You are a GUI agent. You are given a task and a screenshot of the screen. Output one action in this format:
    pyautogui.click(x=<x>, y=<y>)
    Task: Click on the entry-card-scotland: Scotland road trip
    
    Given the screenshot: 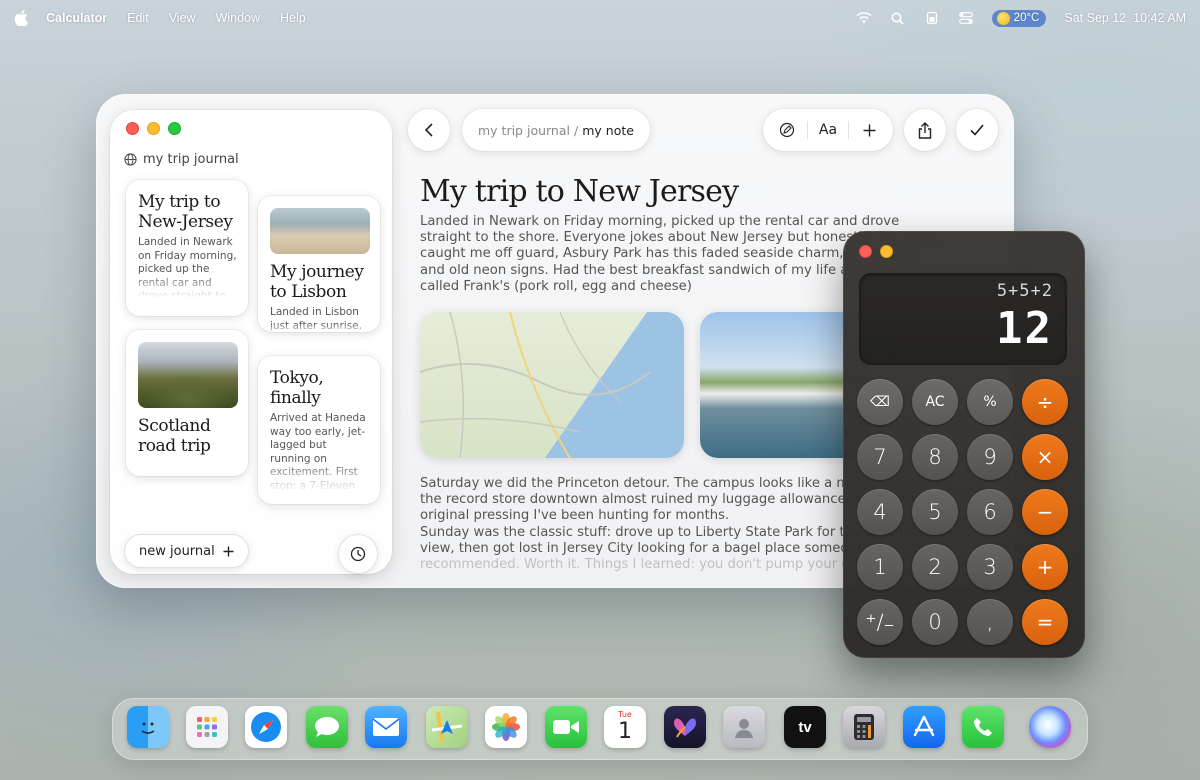 What is the action you would take?
    pyautogui.click(x=187, y=403)
    